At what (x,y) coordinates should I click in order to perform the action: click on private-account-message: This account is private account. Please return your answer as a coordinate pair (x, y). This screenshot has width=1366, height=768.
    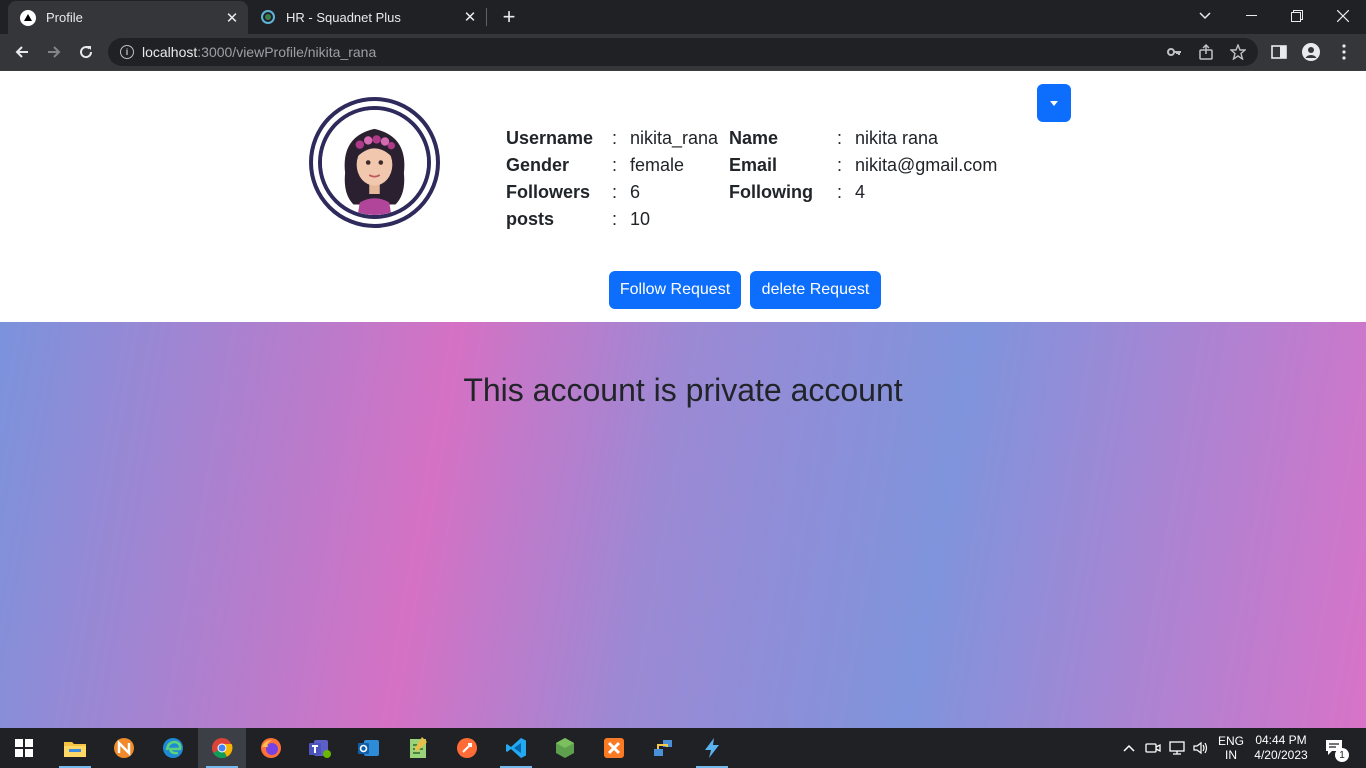
    Looking at the image, I should click on (683, 390).